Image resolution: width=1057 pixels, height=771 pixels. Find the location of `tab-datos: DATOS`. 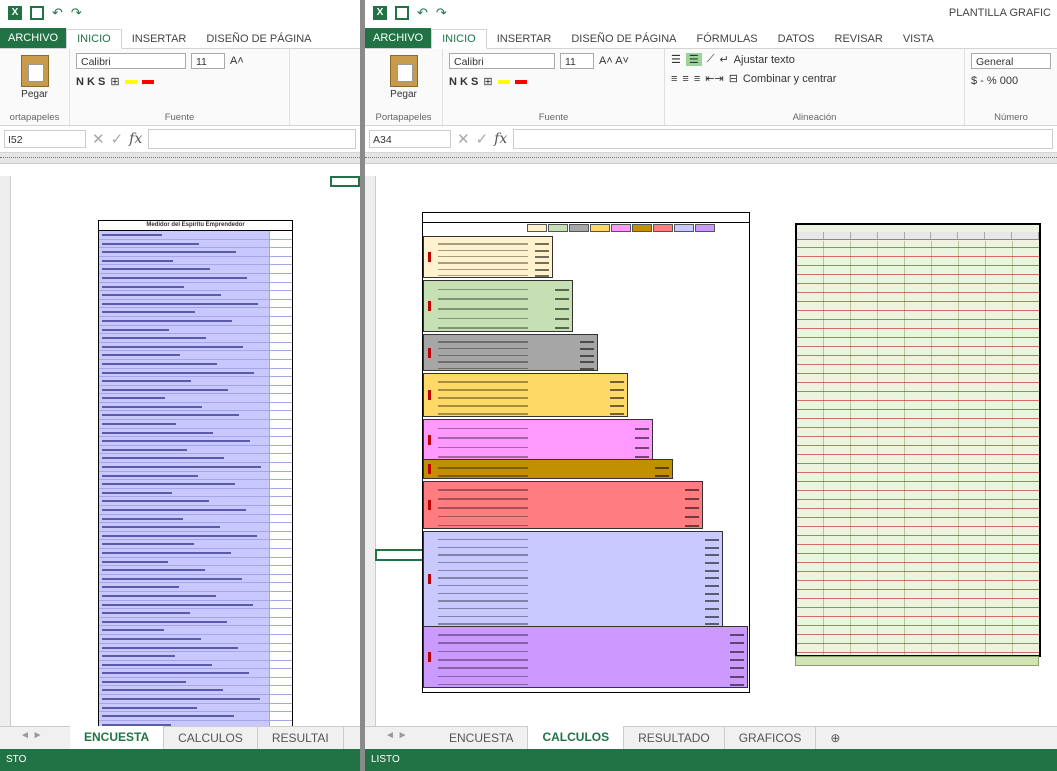

tab-datos: DATOS is located at coordinates (796, 39).